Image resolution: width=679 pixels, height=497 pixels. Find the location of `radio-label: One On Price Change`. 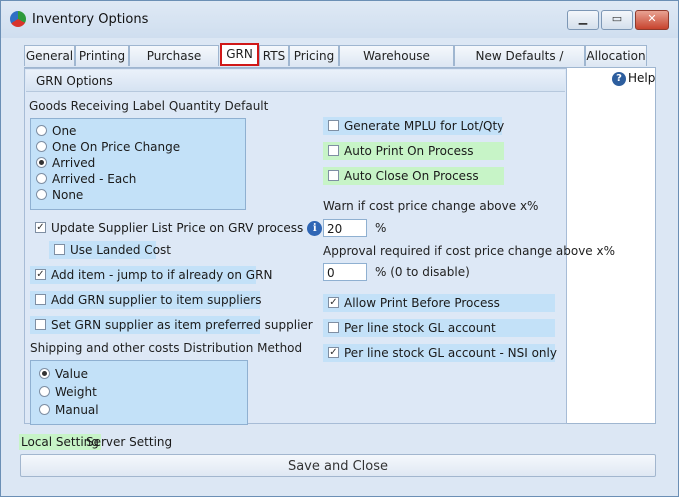

radio-label: One On Price Change is located at coordinates (116, 147).